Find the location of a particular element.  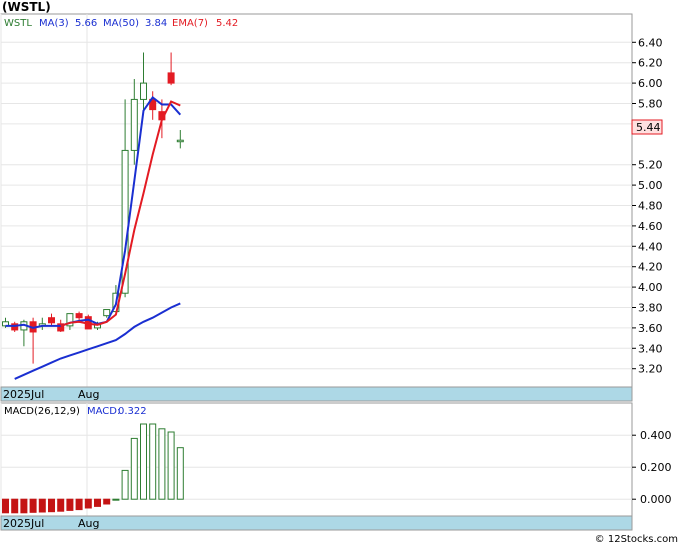

price-tick-label: 6.20 is located at coordinates (650, 63).